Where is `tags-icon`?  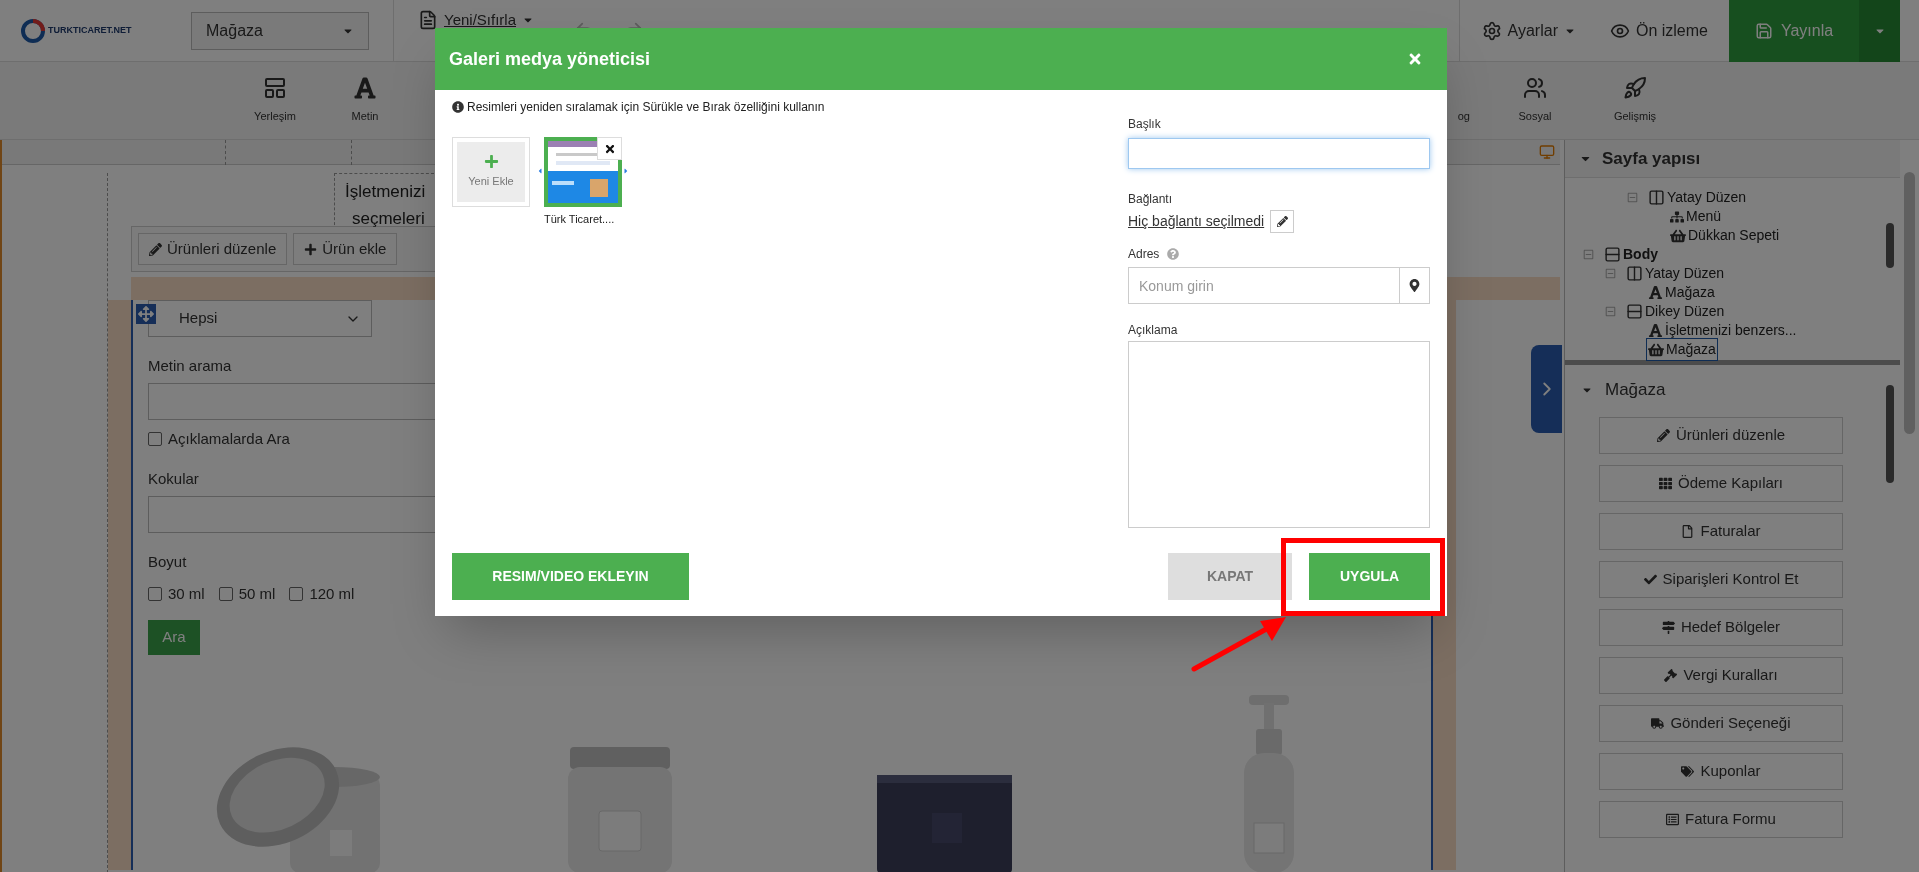 tags-icon is located at coordinates (1688, 771).